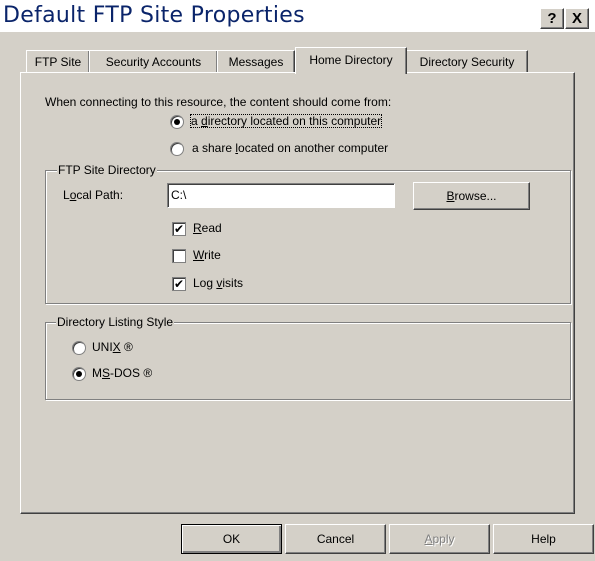 This screenshot has width=595, height=561. Describe the element at coordinates (232, 229) in the screenshot. I see `read-checkbox: ✔ Read` at that location.